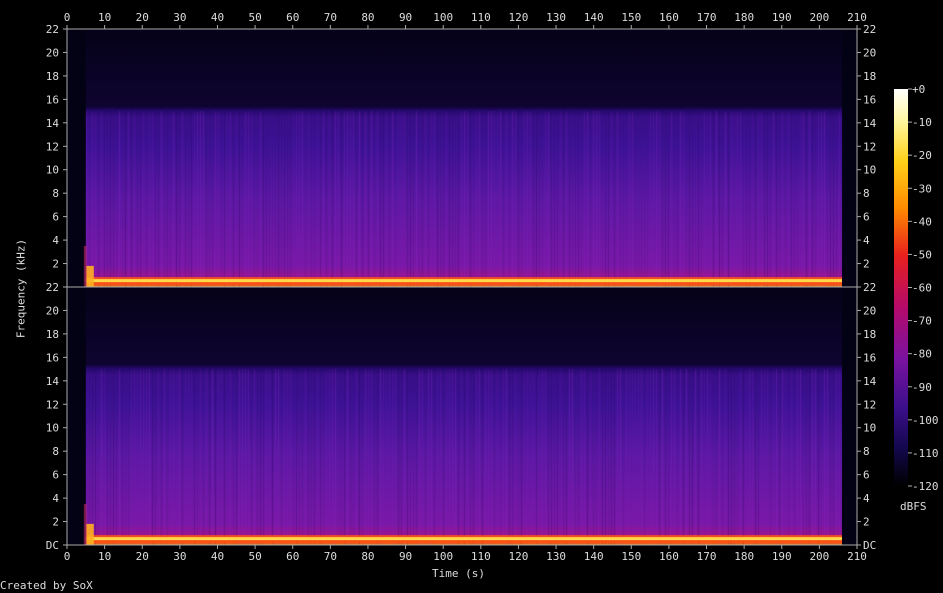 This screenshot has height=593, width=943. Describe the element at coordinates (744, 17) in the screenshot. I see `x-tick-label-top: 180` at that location.